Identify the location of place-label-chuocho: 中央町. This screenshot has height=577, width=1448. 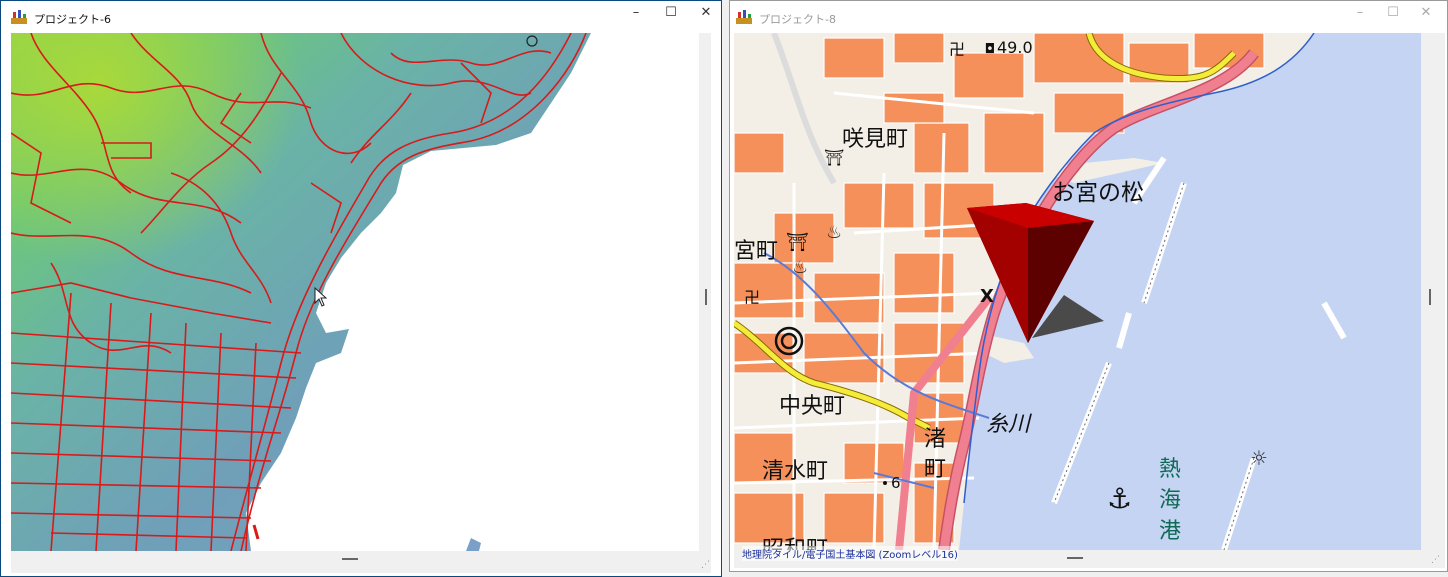
(812, 406).